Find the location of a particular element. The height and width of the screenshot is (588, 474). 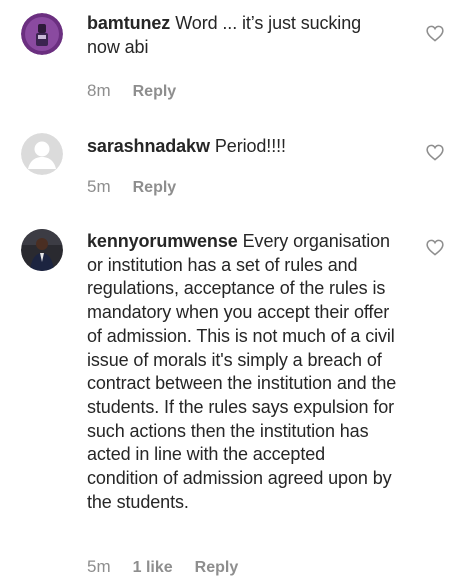

avatar-bamtunez is located at coordinates (42, 34).